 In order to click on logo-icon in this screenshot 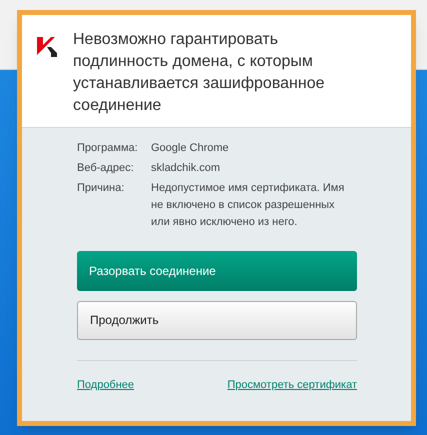, I will do `click(48, 46)`.